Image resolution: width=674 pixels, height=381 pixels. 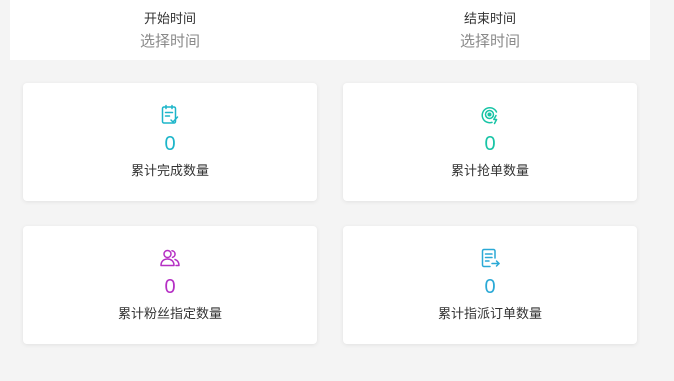 I want to click on grabbed-count-label: 累计抢单数量, so click(x=489, y=171).